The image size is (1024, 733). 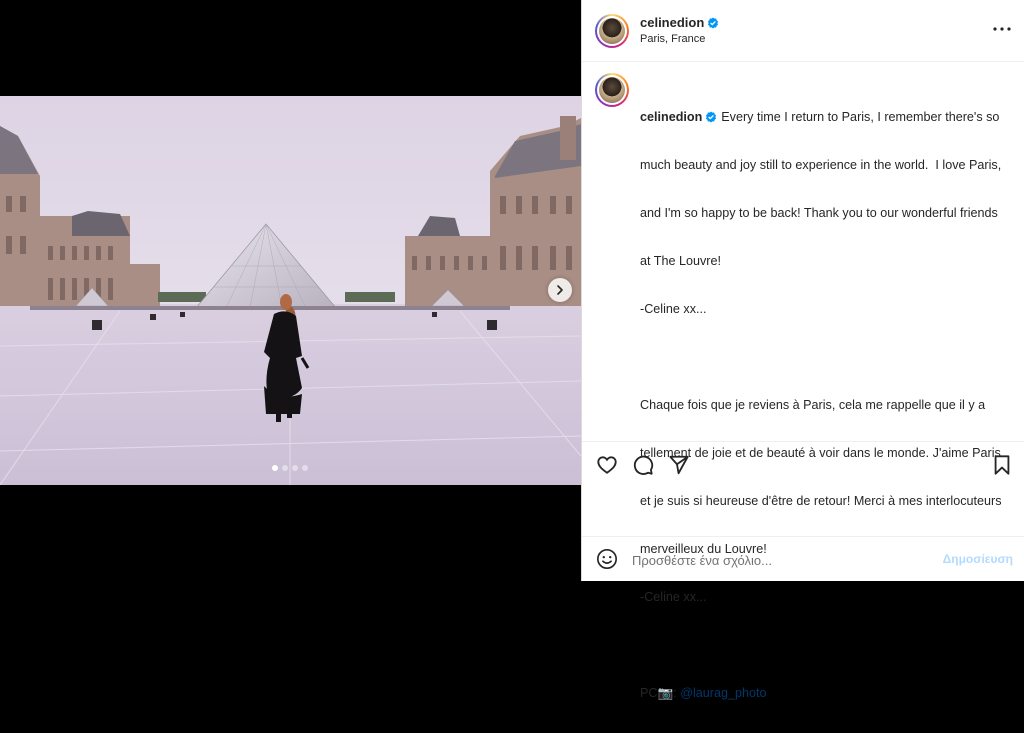 I want to click on smiley-icon, so click(x=607, y=559).